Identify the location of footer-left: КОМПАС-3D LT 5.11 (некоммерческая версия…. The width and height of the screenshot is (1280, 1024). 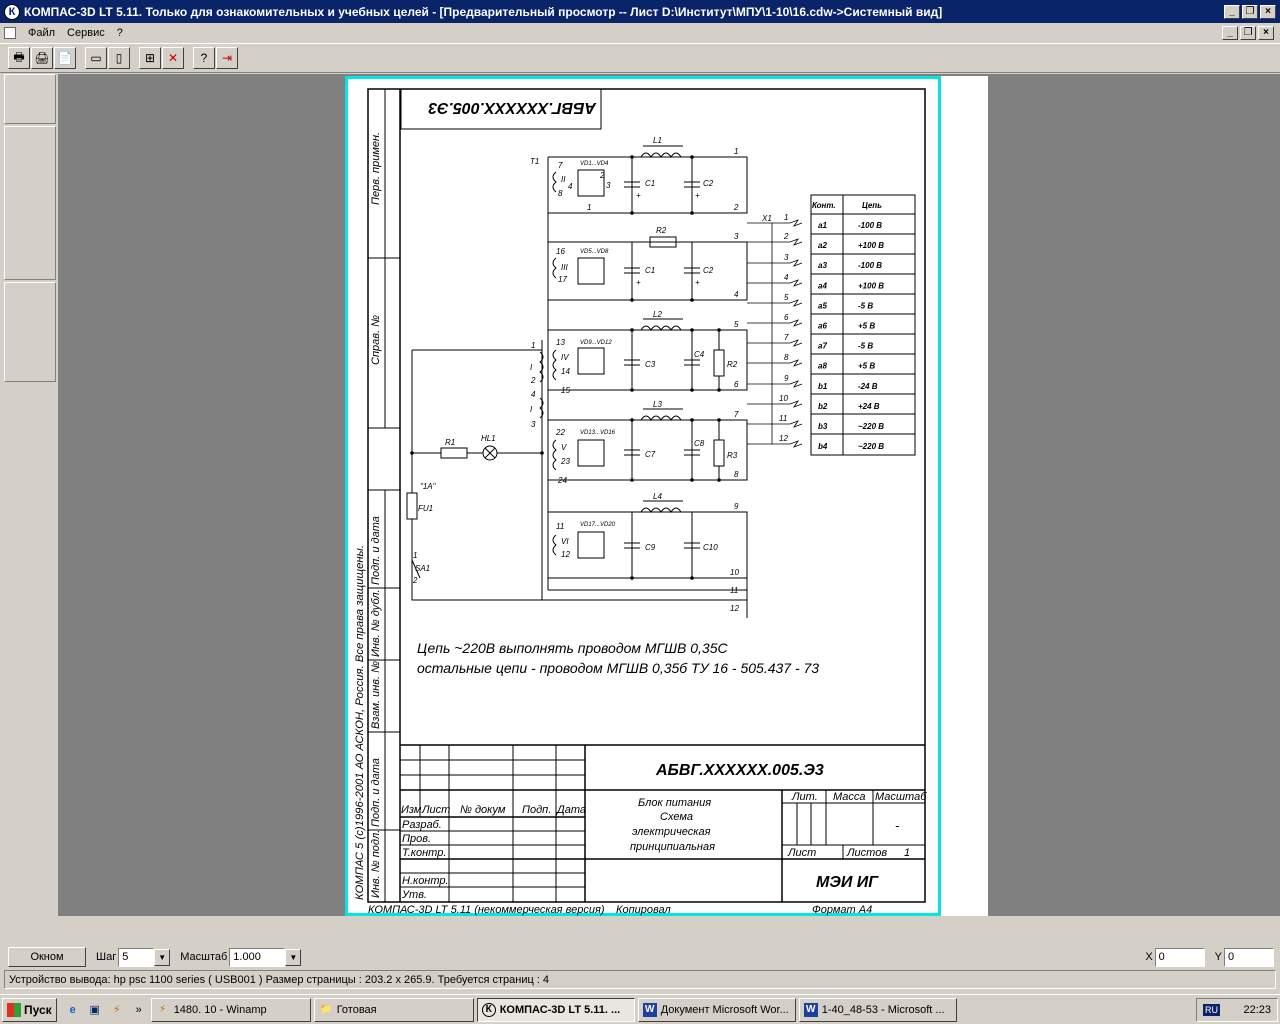
(486, 910).